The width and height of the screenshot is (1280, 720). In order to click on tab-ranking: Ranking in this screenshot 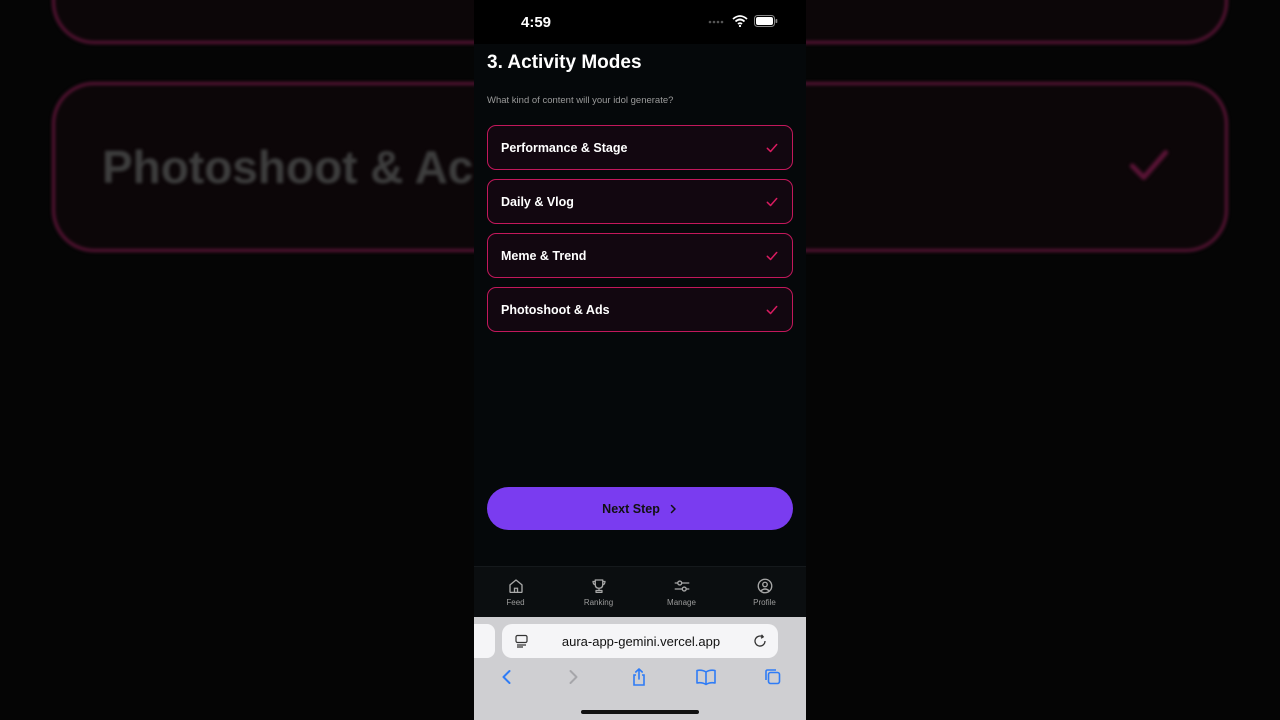, I will do `click(599, 592)`.